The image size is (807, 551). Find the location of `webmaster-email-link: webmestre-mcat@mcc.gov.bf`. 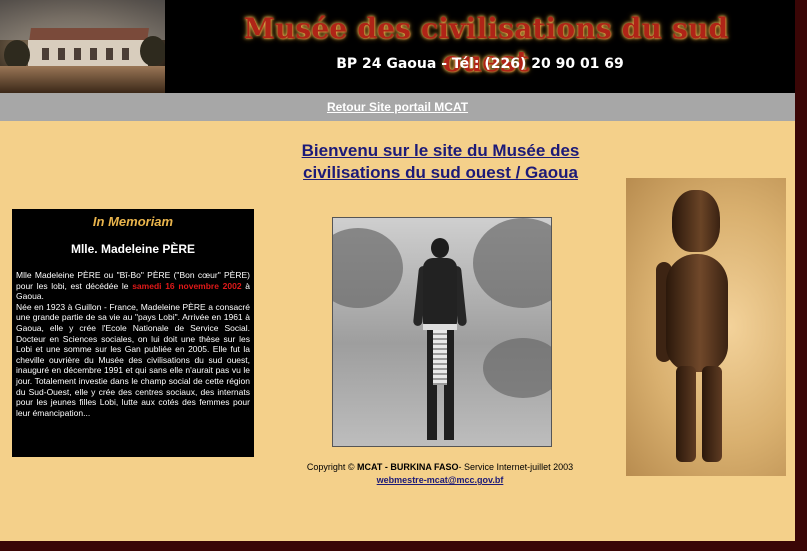

webmaster-email-link: webmestre-mcat@mcc.gov.bf is located at coordinates (440, 480).